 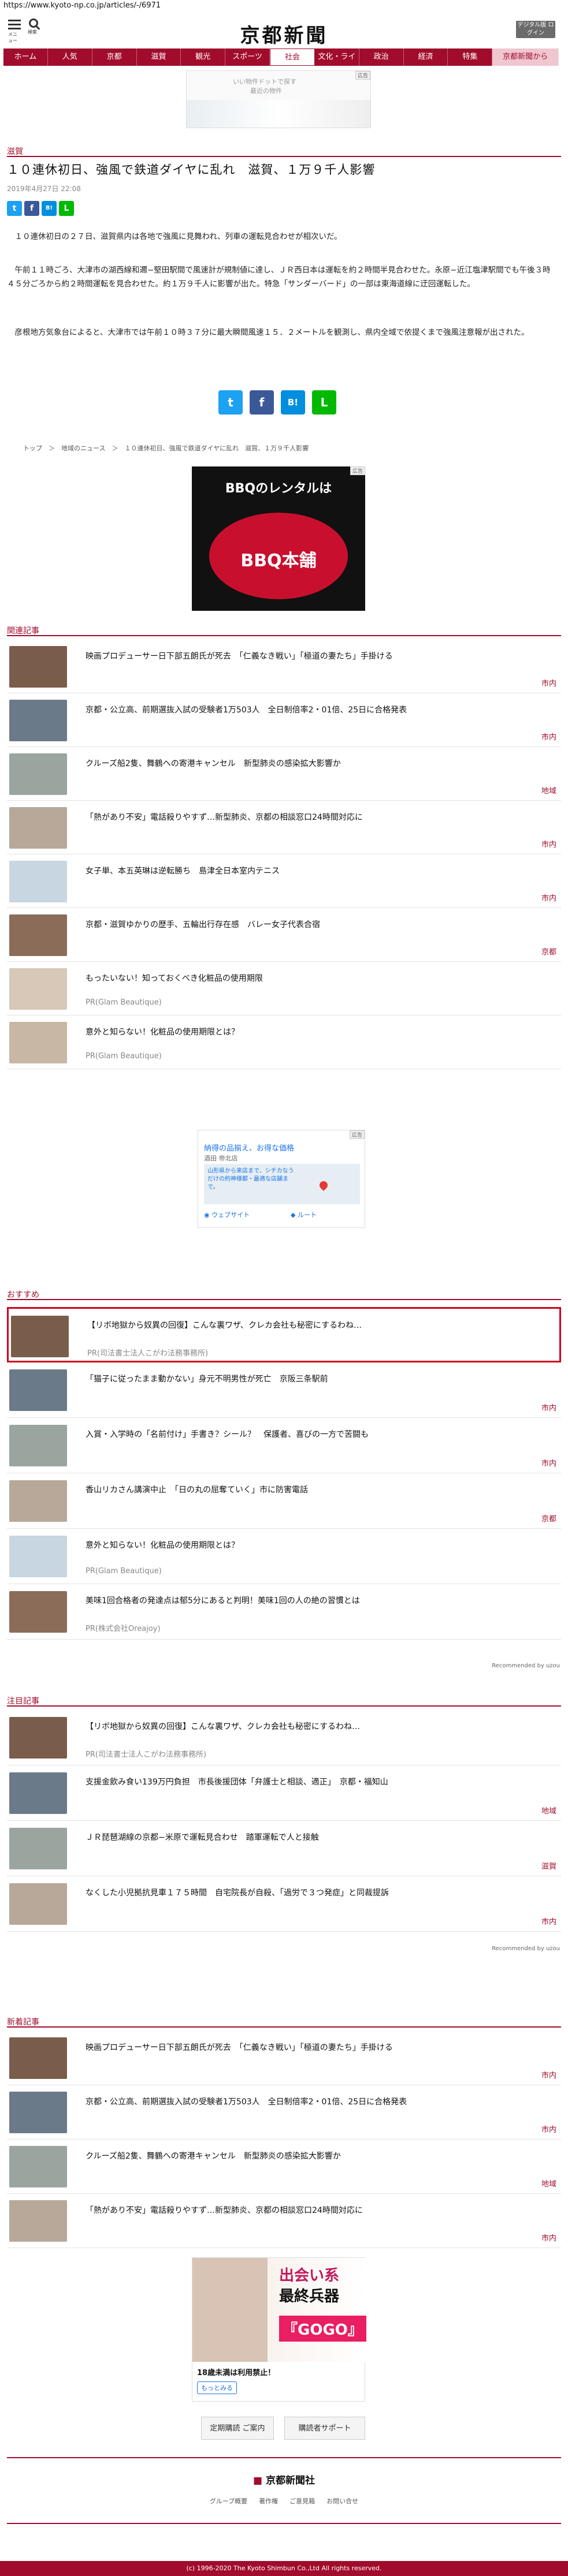 I want to click on map-ad-desc: 山形県から来店まで、シチカなうだけの約神様都・最適な店舗まで。, so click(x=251, y=1179).